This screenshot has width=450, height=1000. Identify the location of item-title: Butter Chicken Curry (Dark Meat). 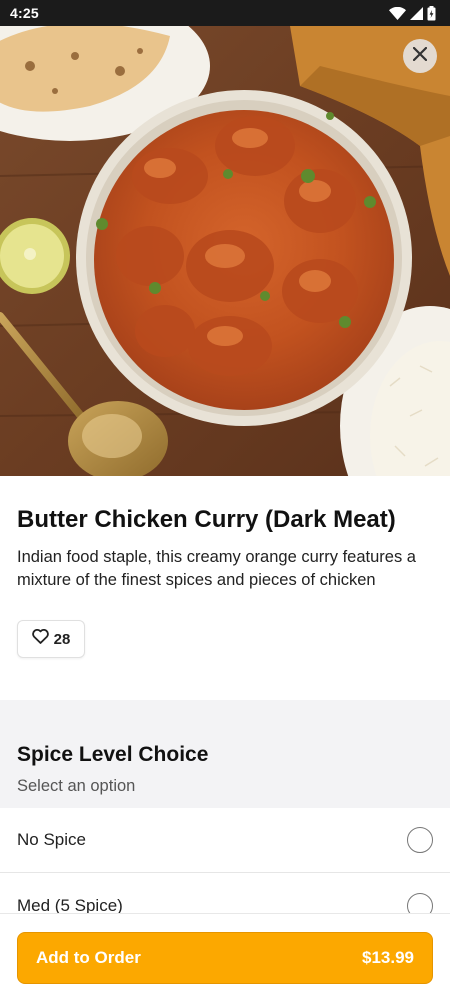
(206, 519).